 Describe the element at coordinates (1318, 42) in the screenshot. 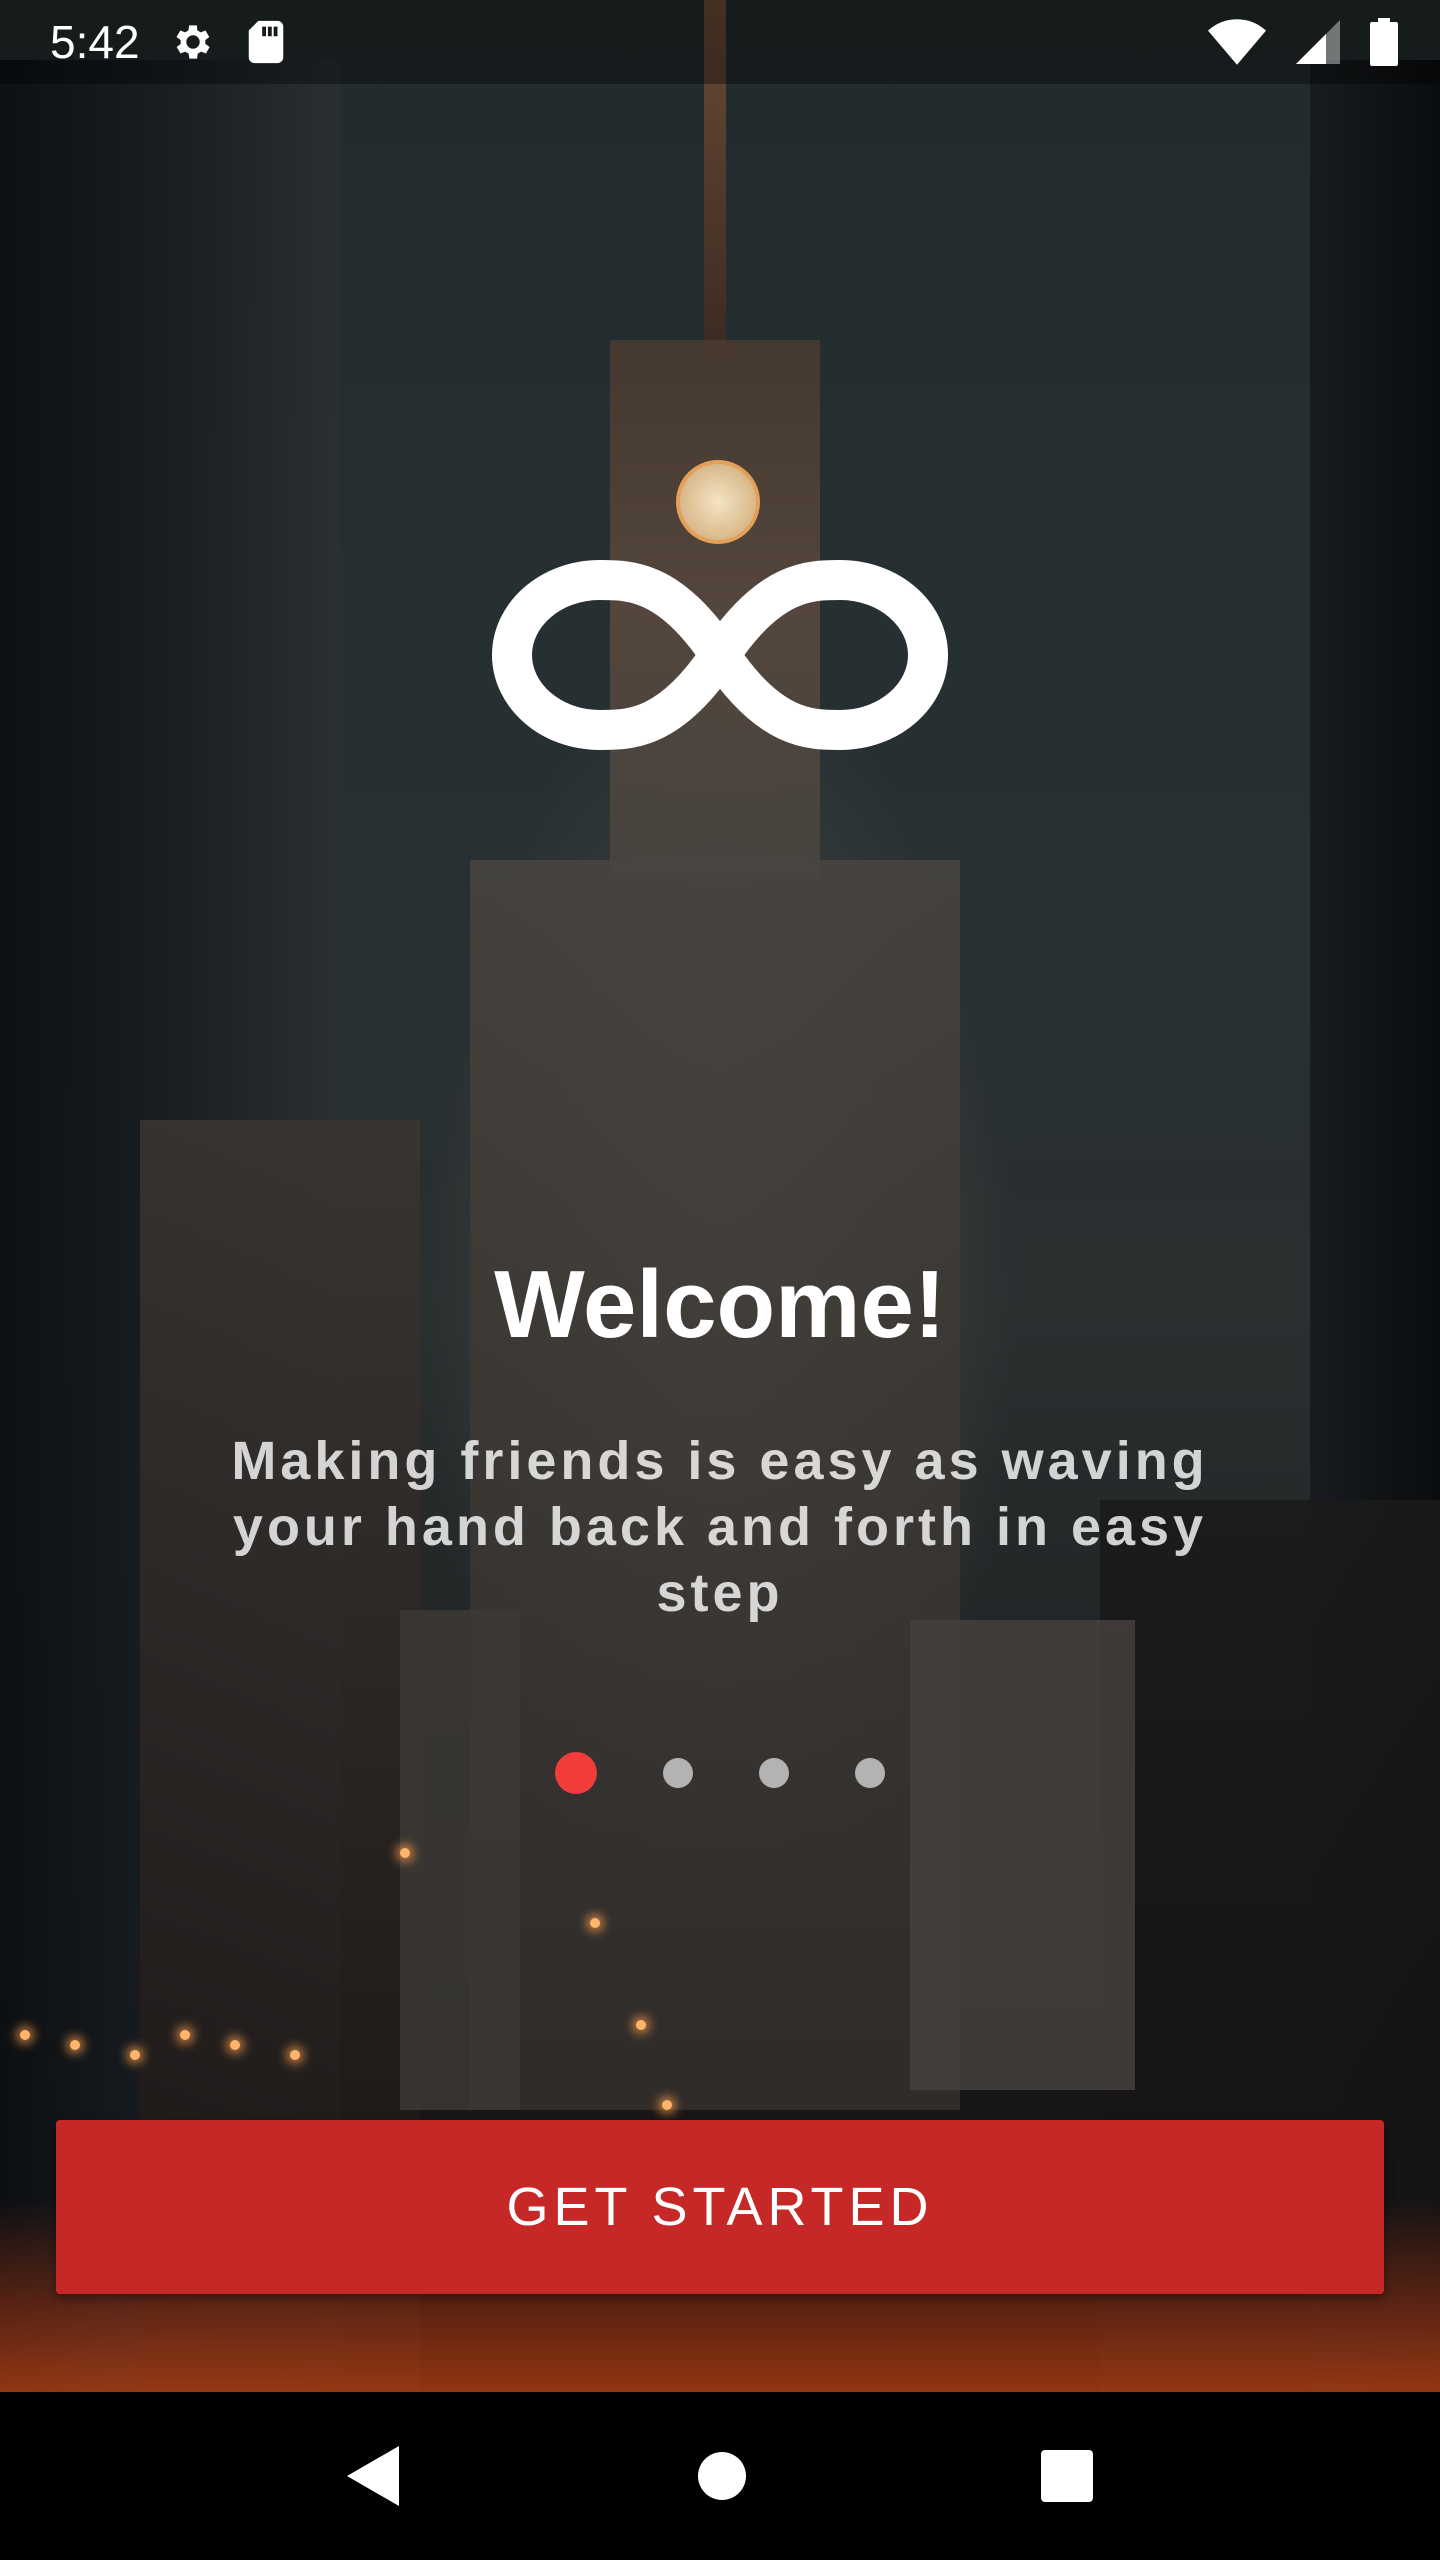

I see `signal-icon` at that location.